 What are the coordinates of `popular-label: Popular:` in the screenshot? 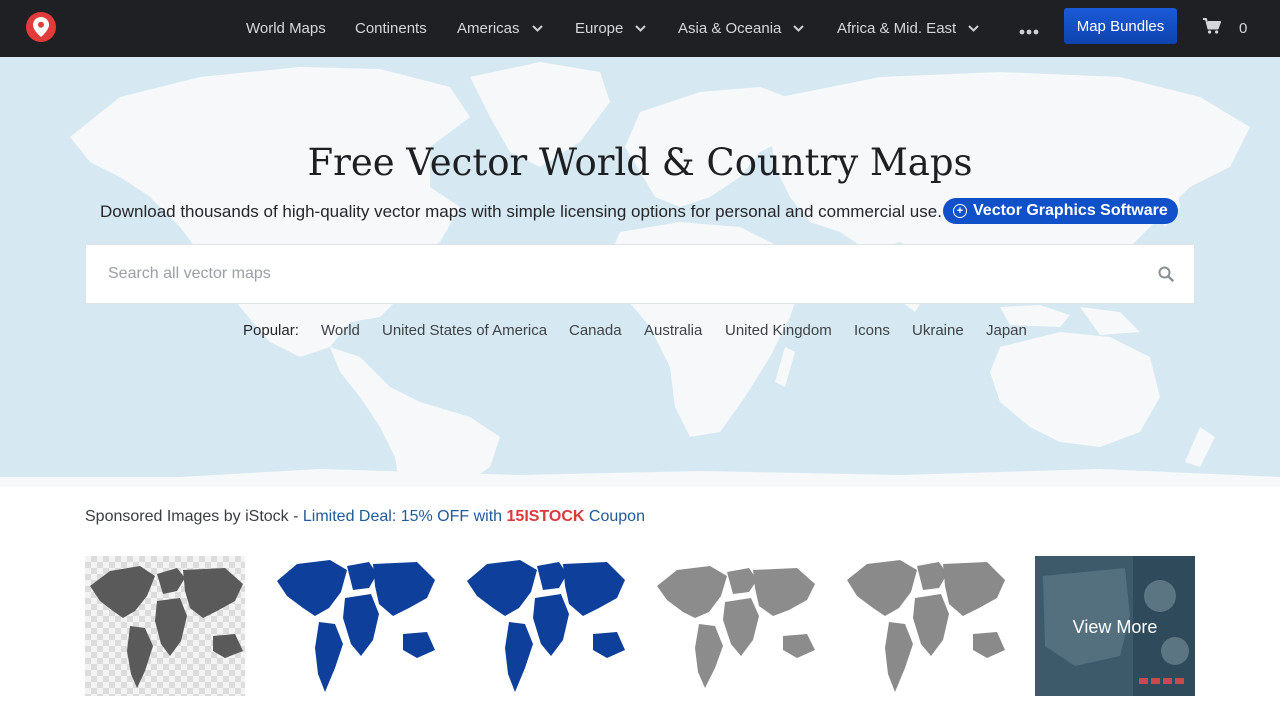 It's located at (271, 330).